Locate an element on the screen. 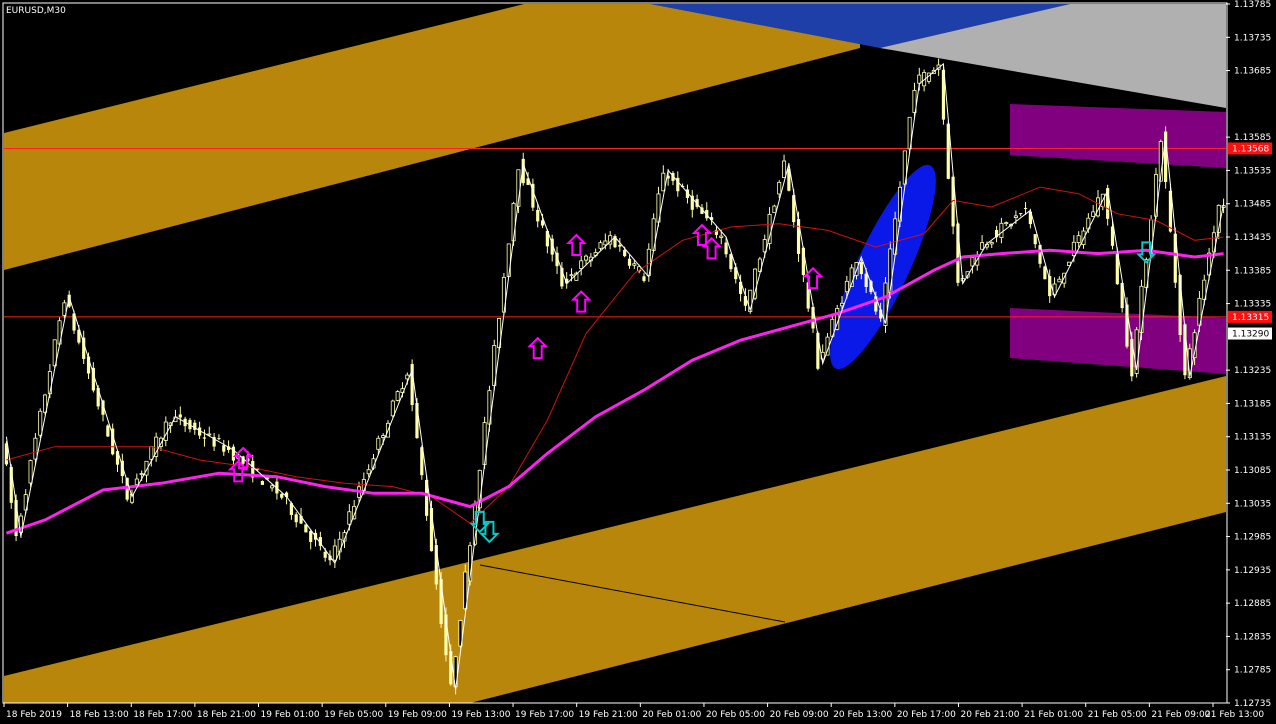 This screenshot has width=1276, height=724. price-tick-label: 1.12885 is located at coordinates (1252, 604).